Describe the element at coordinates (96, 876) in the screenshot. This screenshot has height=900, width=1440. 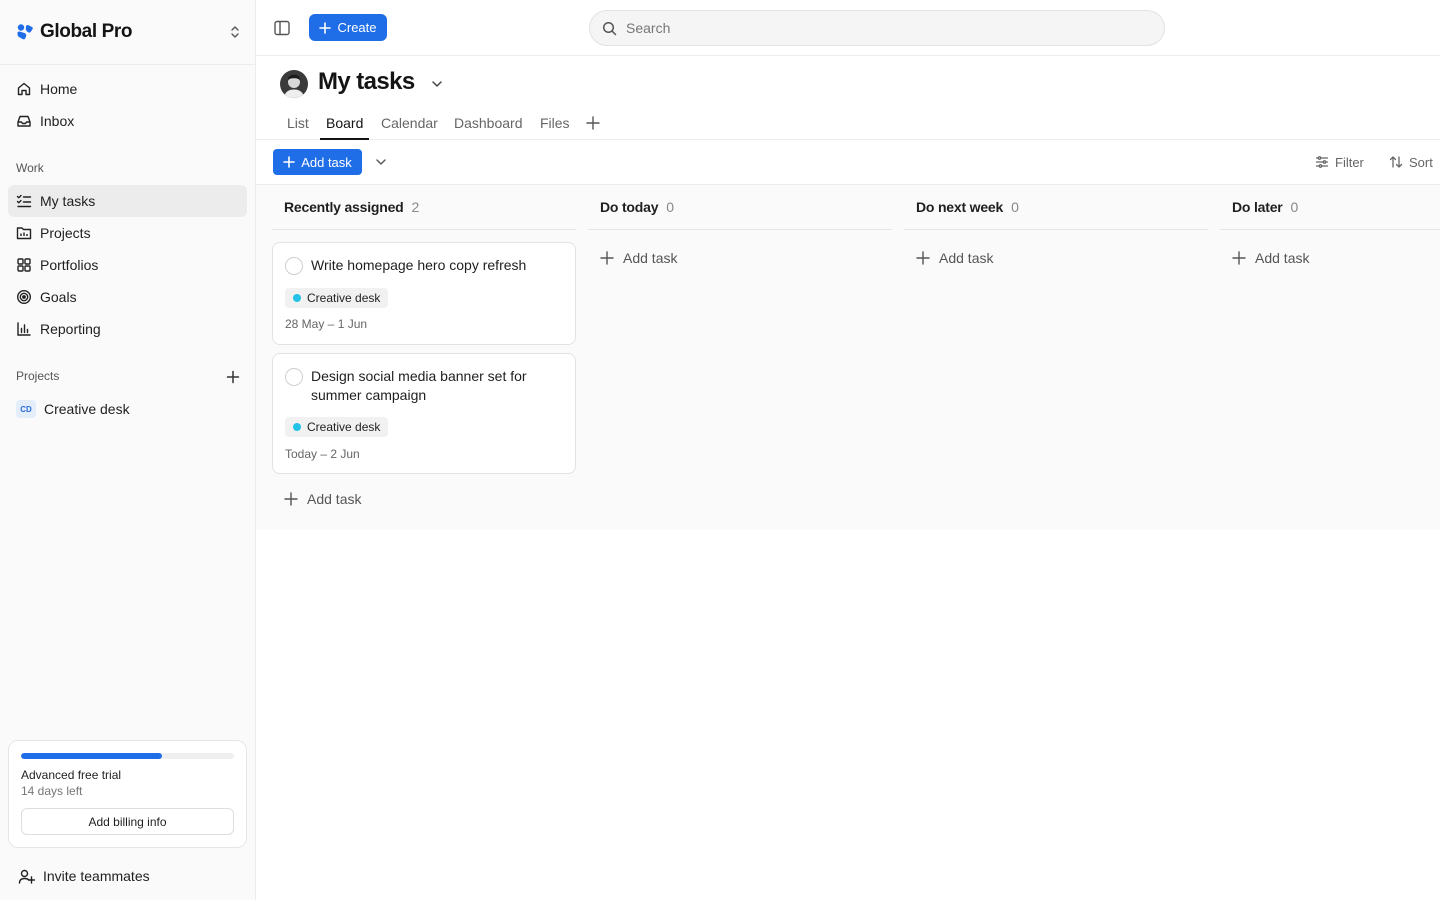
I see `invite-label: Invite teammates` at that location.